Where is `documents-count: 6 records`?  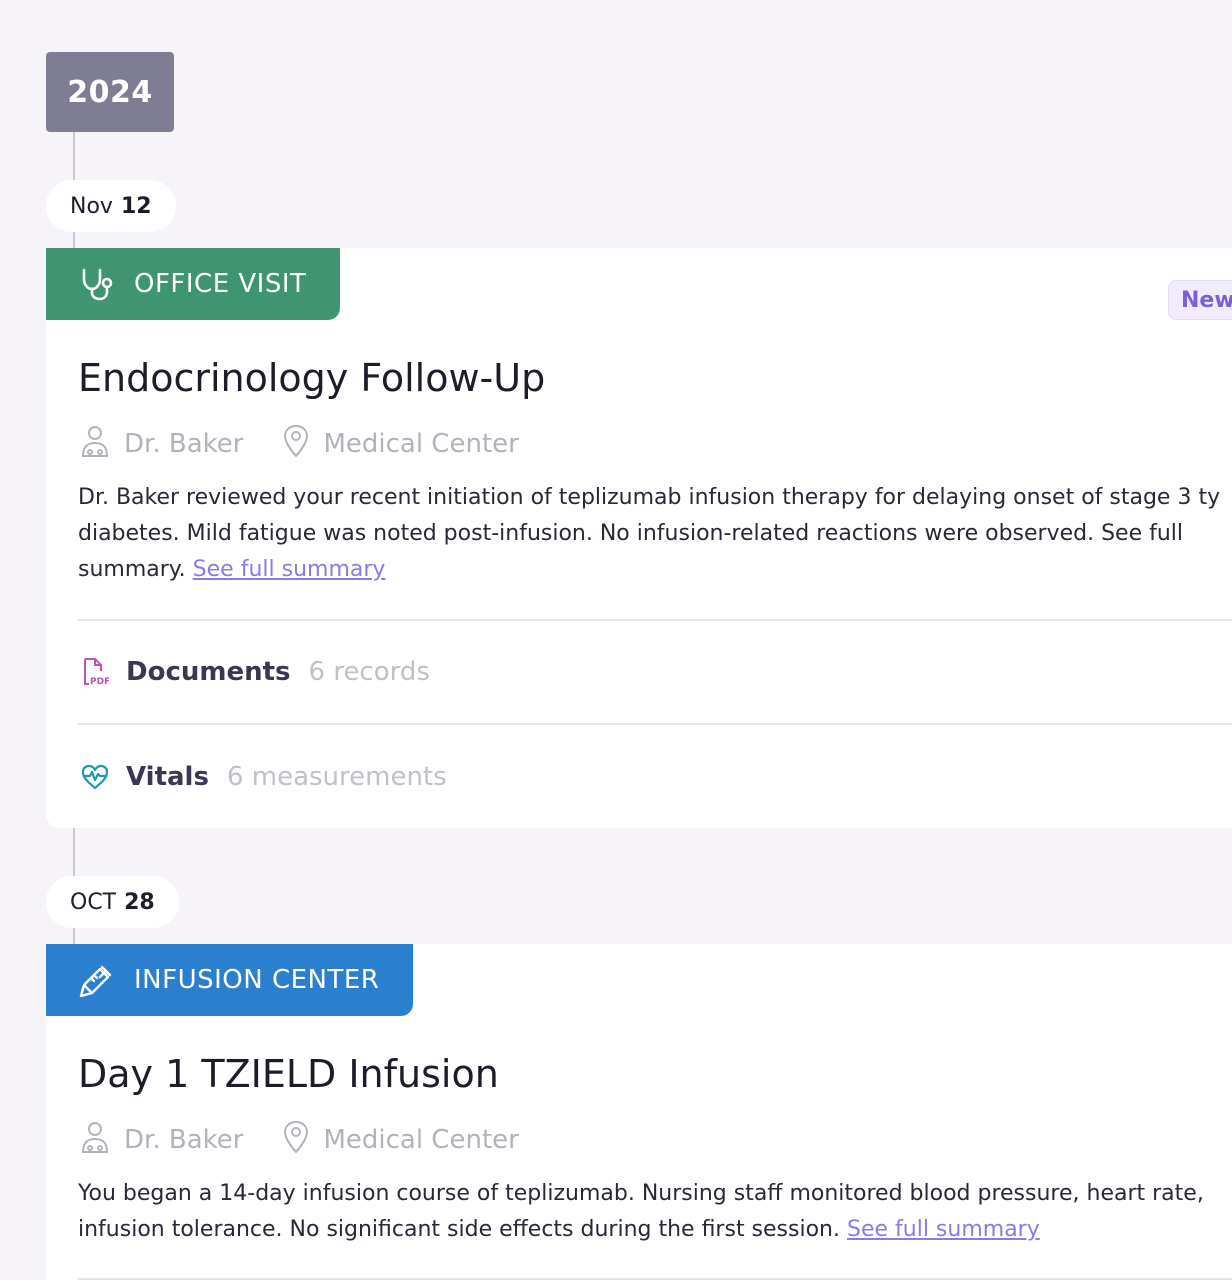 documents-count: 6 records is located at coordinates (369, 672).